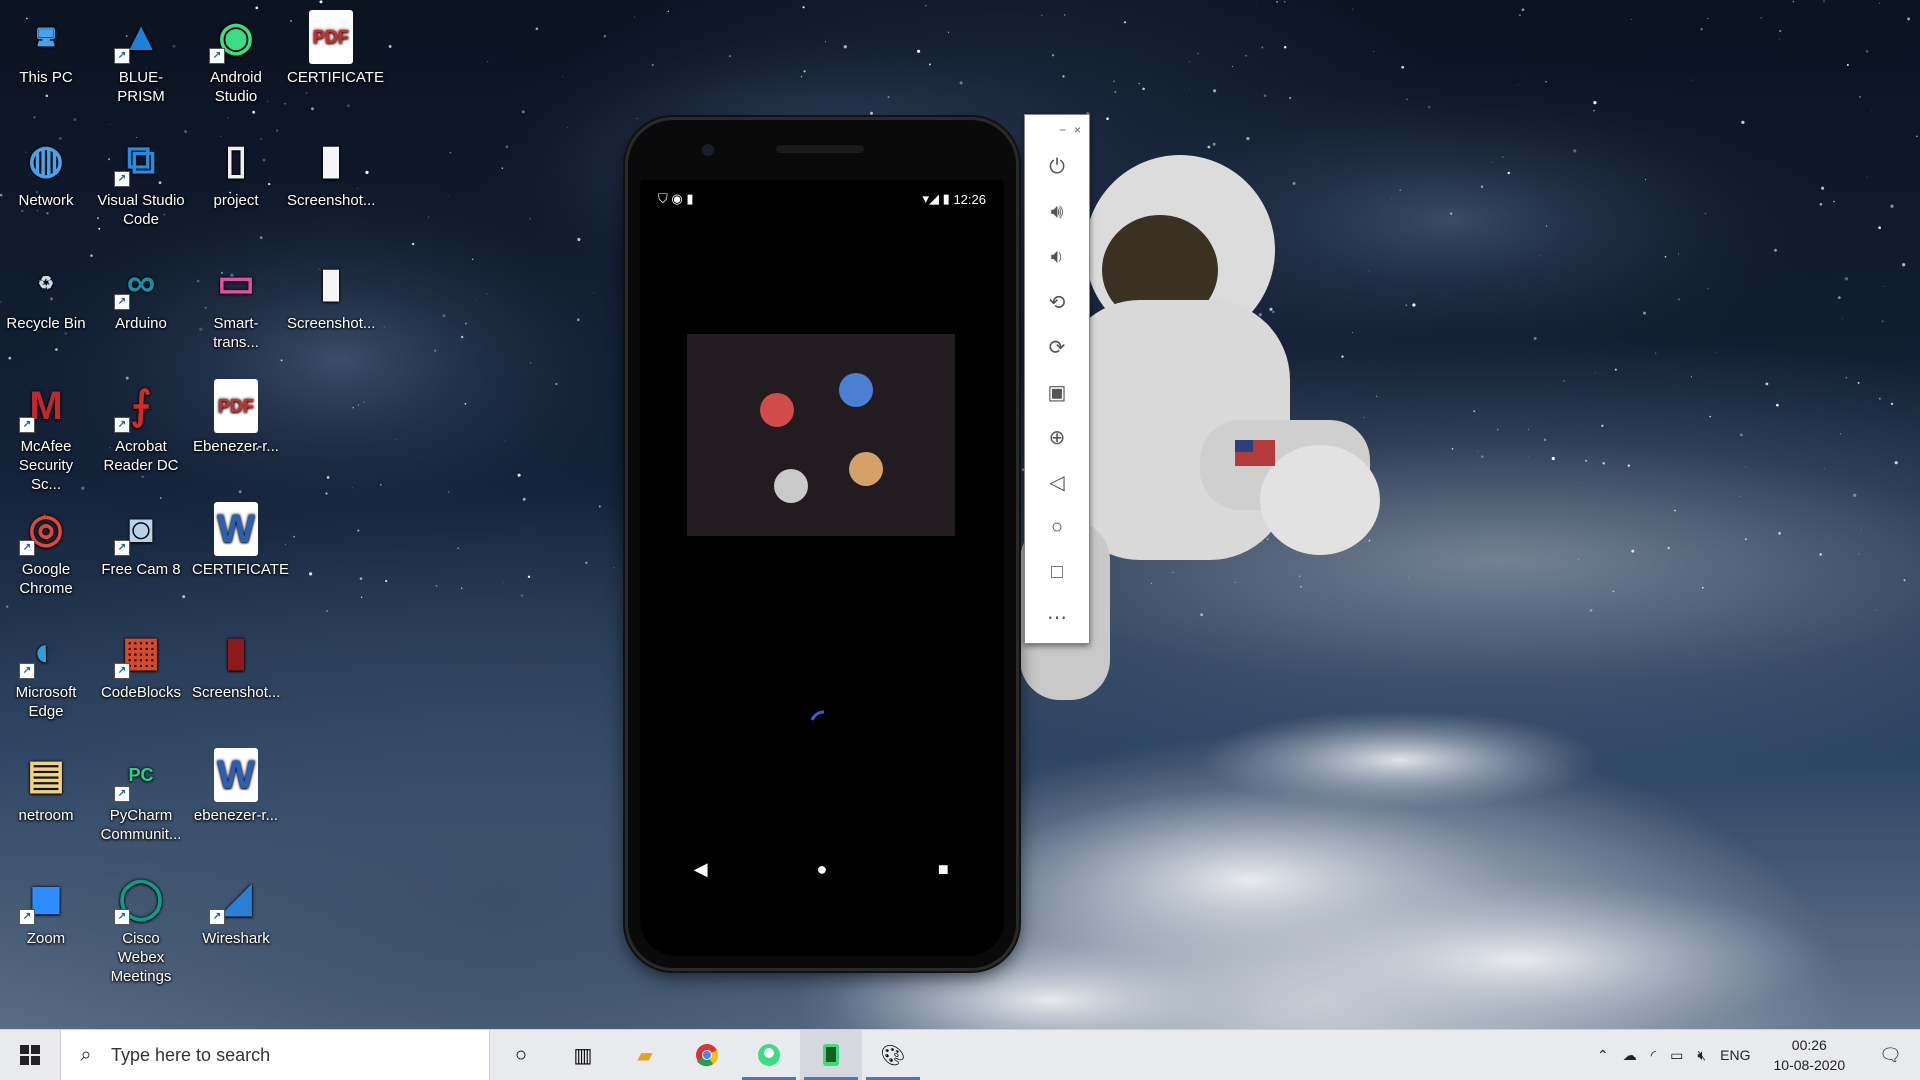 The image size is (1920, 1080). I want to click on toolbar-close-button: ×, so click(1077, 130).